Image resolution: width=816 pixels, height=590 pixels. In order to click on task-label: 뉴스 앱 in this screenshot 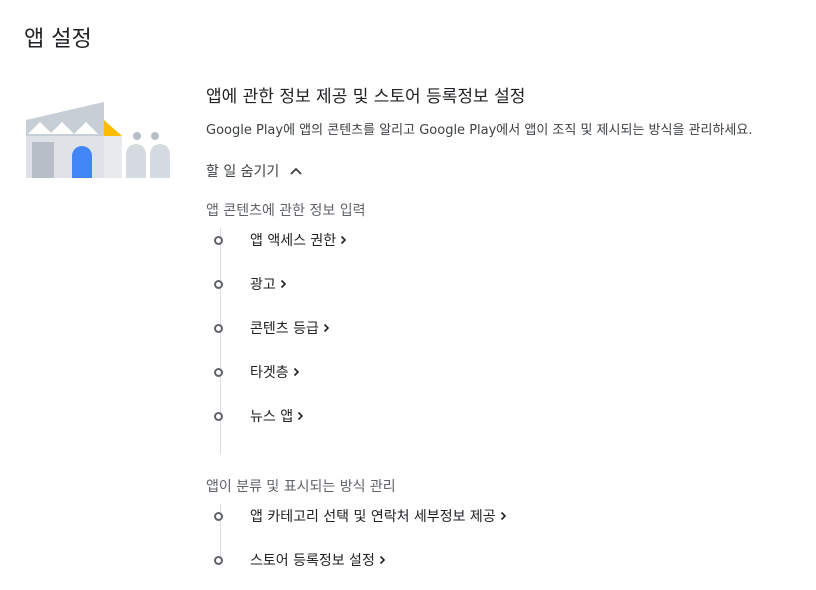, I will do `click(272, 417)`.